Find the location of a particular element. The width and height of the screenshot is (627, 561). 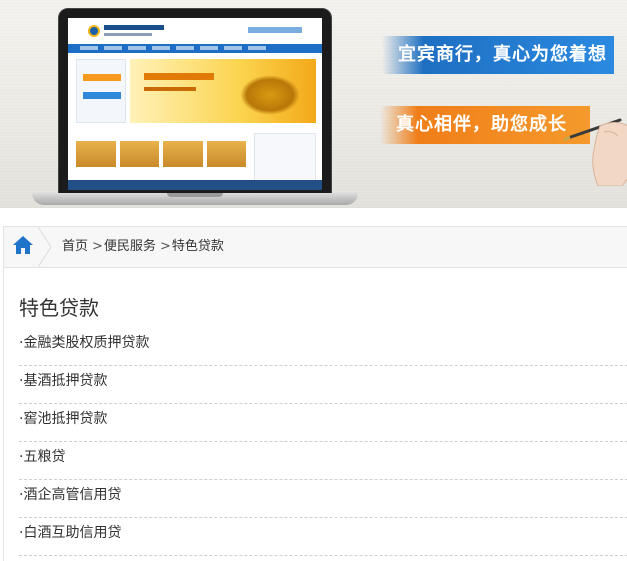

list-item: ·窖池抵押贷款 is located at coordinates (323, 423).